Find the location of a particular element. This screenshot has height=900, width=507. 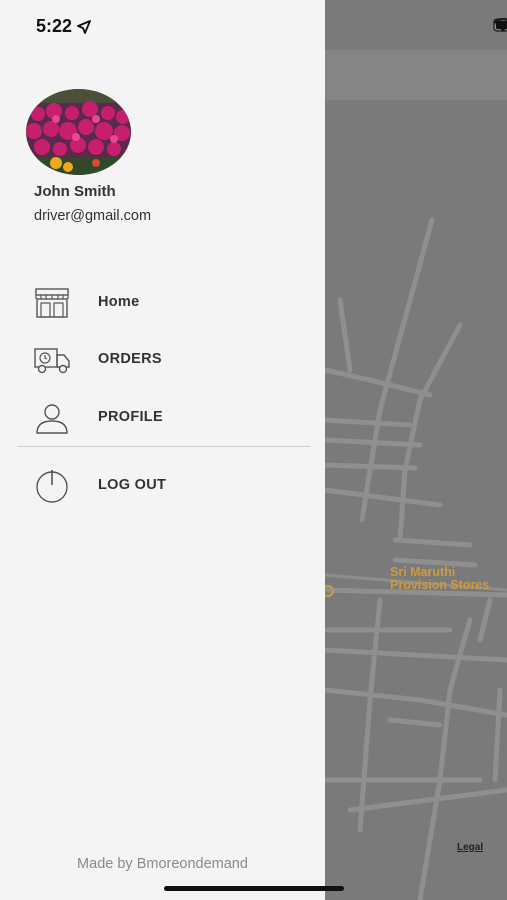

map-place-label: Sri Maruthi Provision Stores is located at coordinates (439, 579).